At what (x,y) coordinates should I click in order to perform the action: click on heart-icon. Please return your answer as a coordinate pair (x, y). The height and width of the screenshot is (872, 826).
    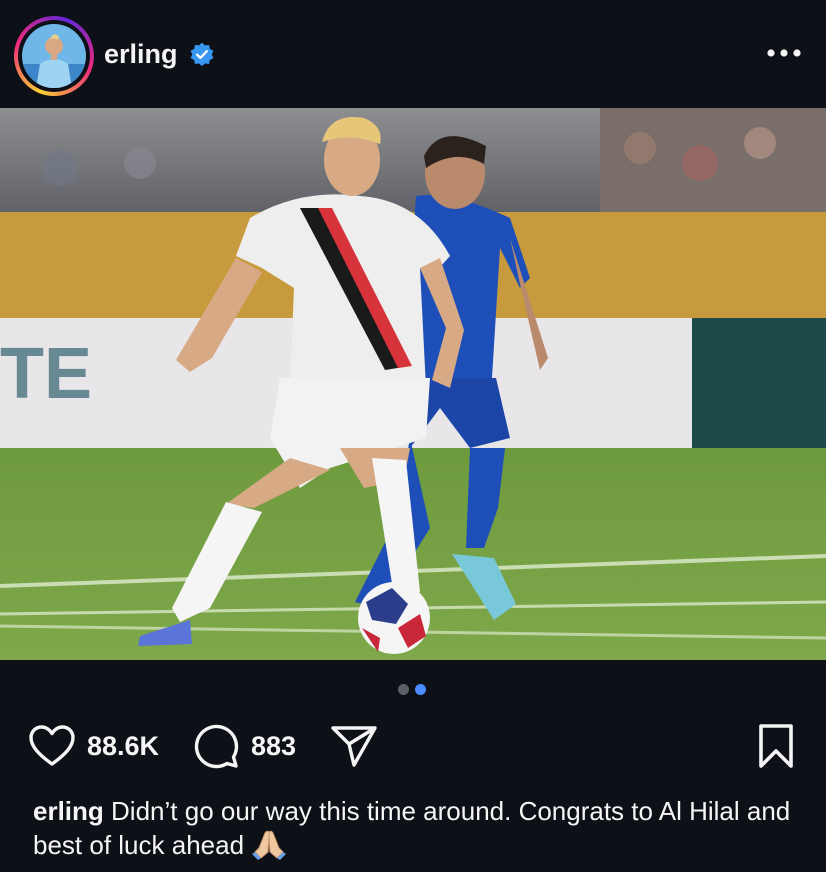
    Looking at the image, I should click on (52, 746).